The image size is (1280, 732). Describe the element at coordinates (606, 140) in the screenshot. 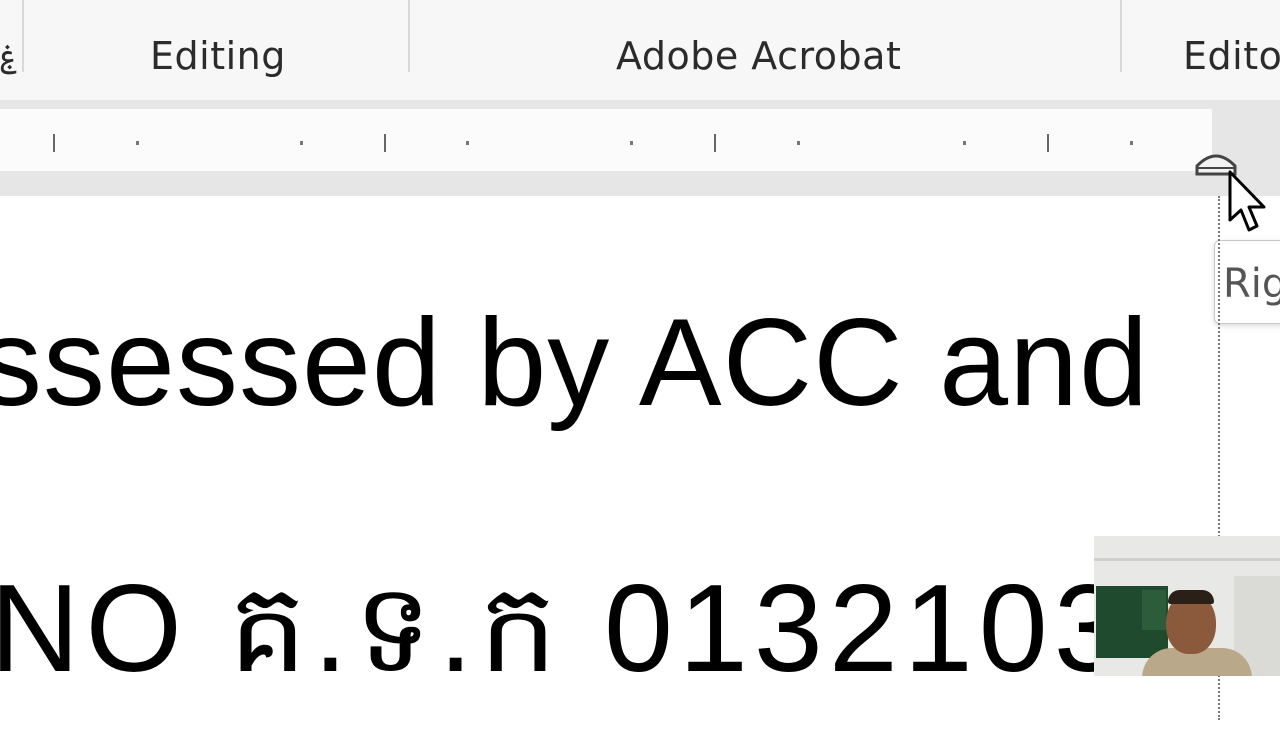

I see `horizontal-ruler` at that location.